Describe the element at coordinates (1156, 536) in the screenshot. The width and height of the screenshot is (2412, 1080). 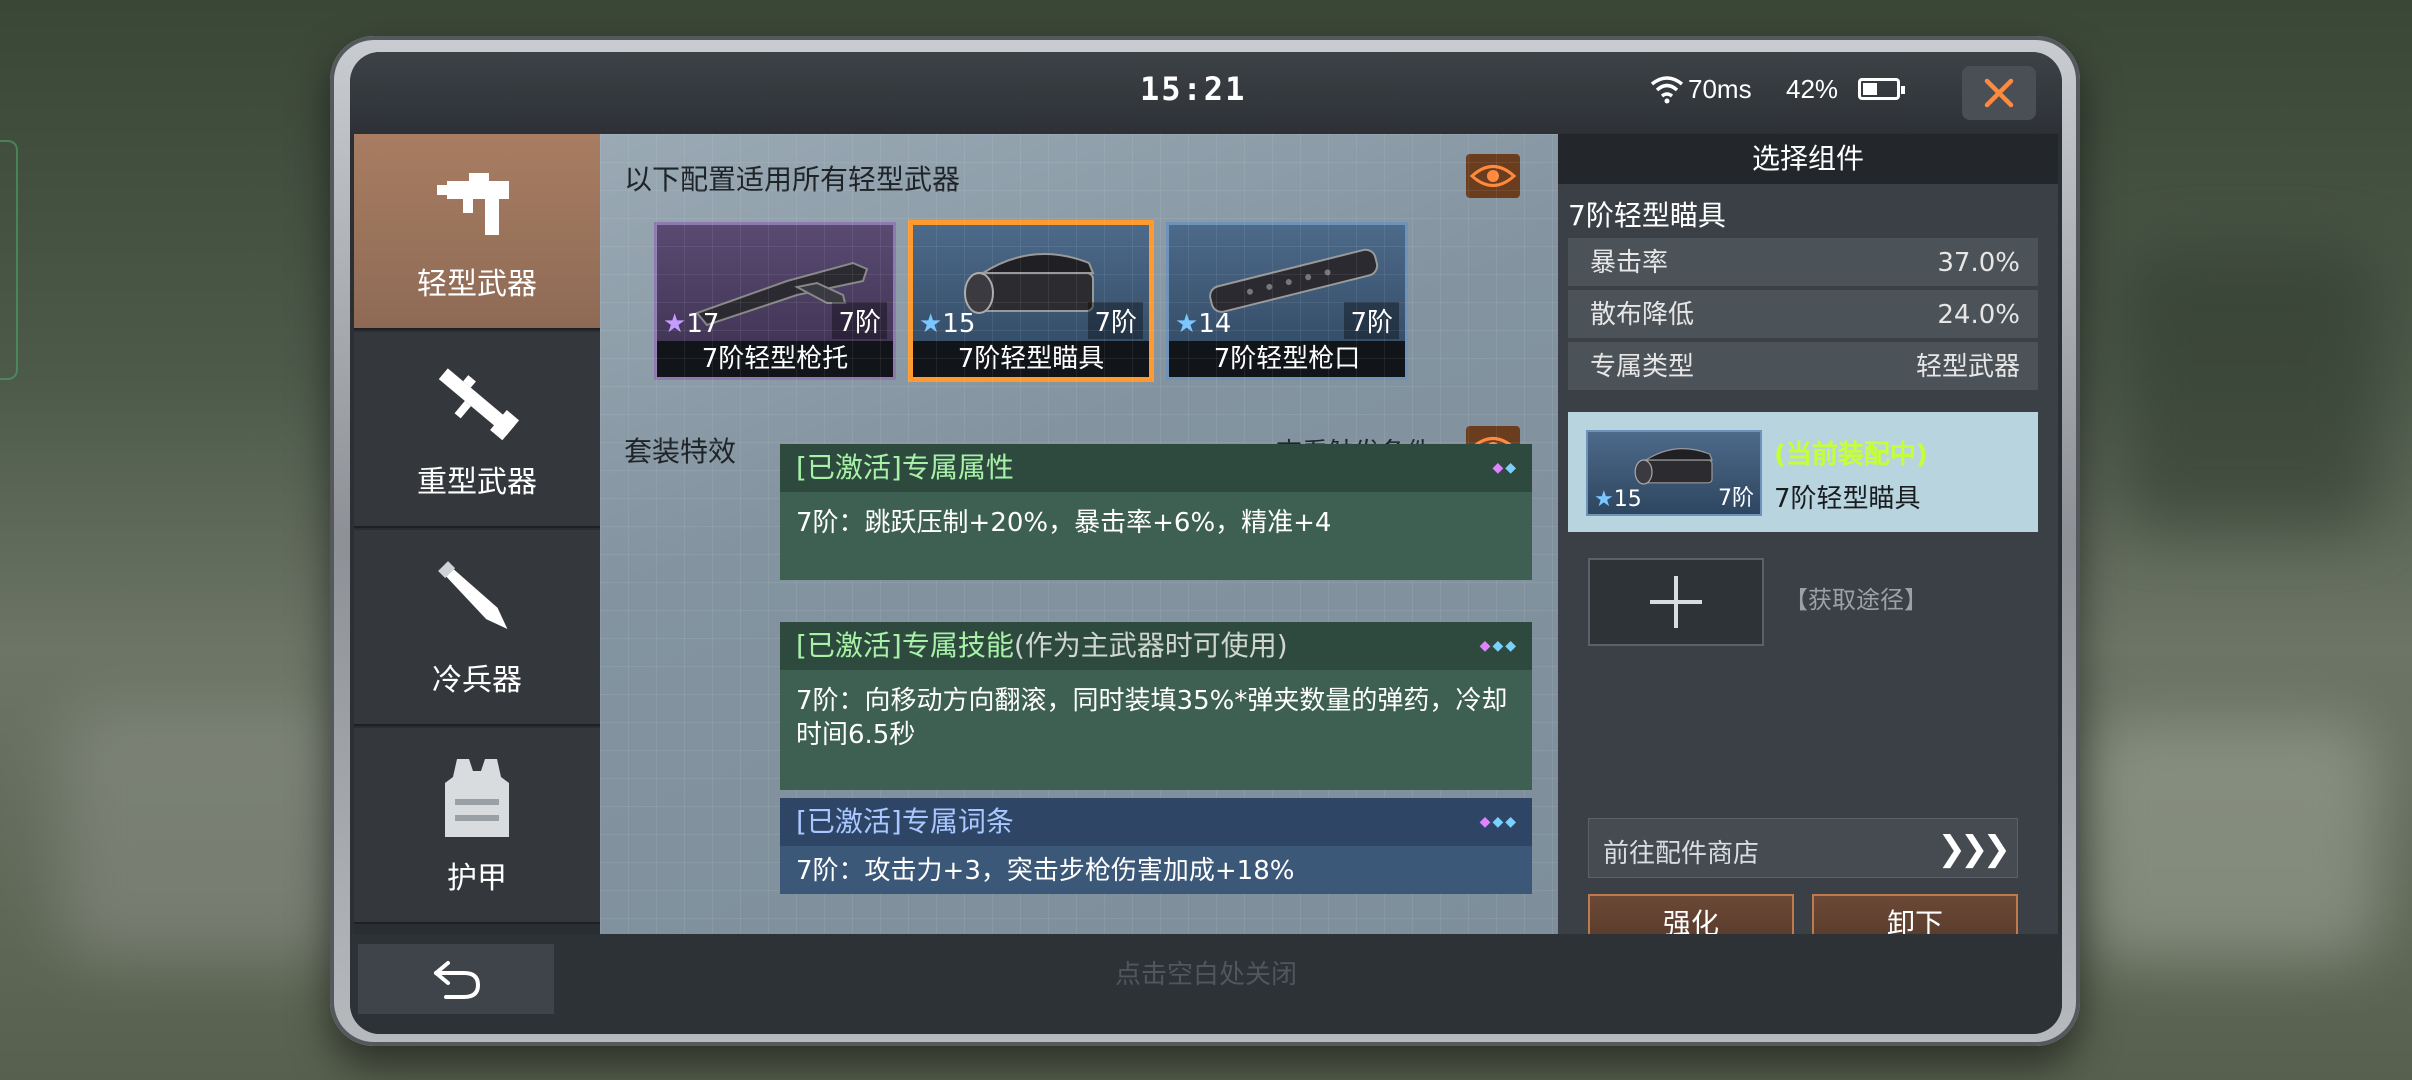
I see `effect-text: 7阶：跳跃压制+20%，暴击率+6%，精准+4` at that location.